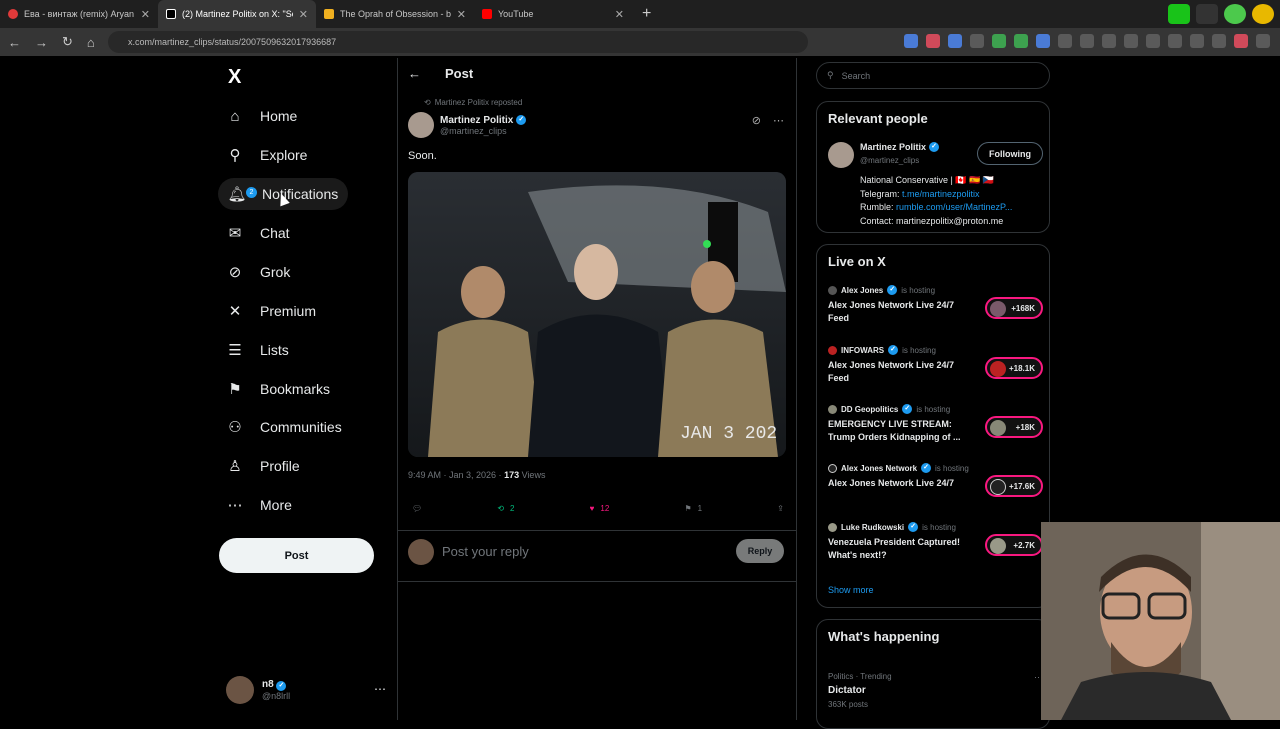 The width and height of the screenshot is (1280, 729). What do you see at coordinates (600, 508) in the screenshot?
I see `like-action: ♥ 12` at bounding box center [600, 508].